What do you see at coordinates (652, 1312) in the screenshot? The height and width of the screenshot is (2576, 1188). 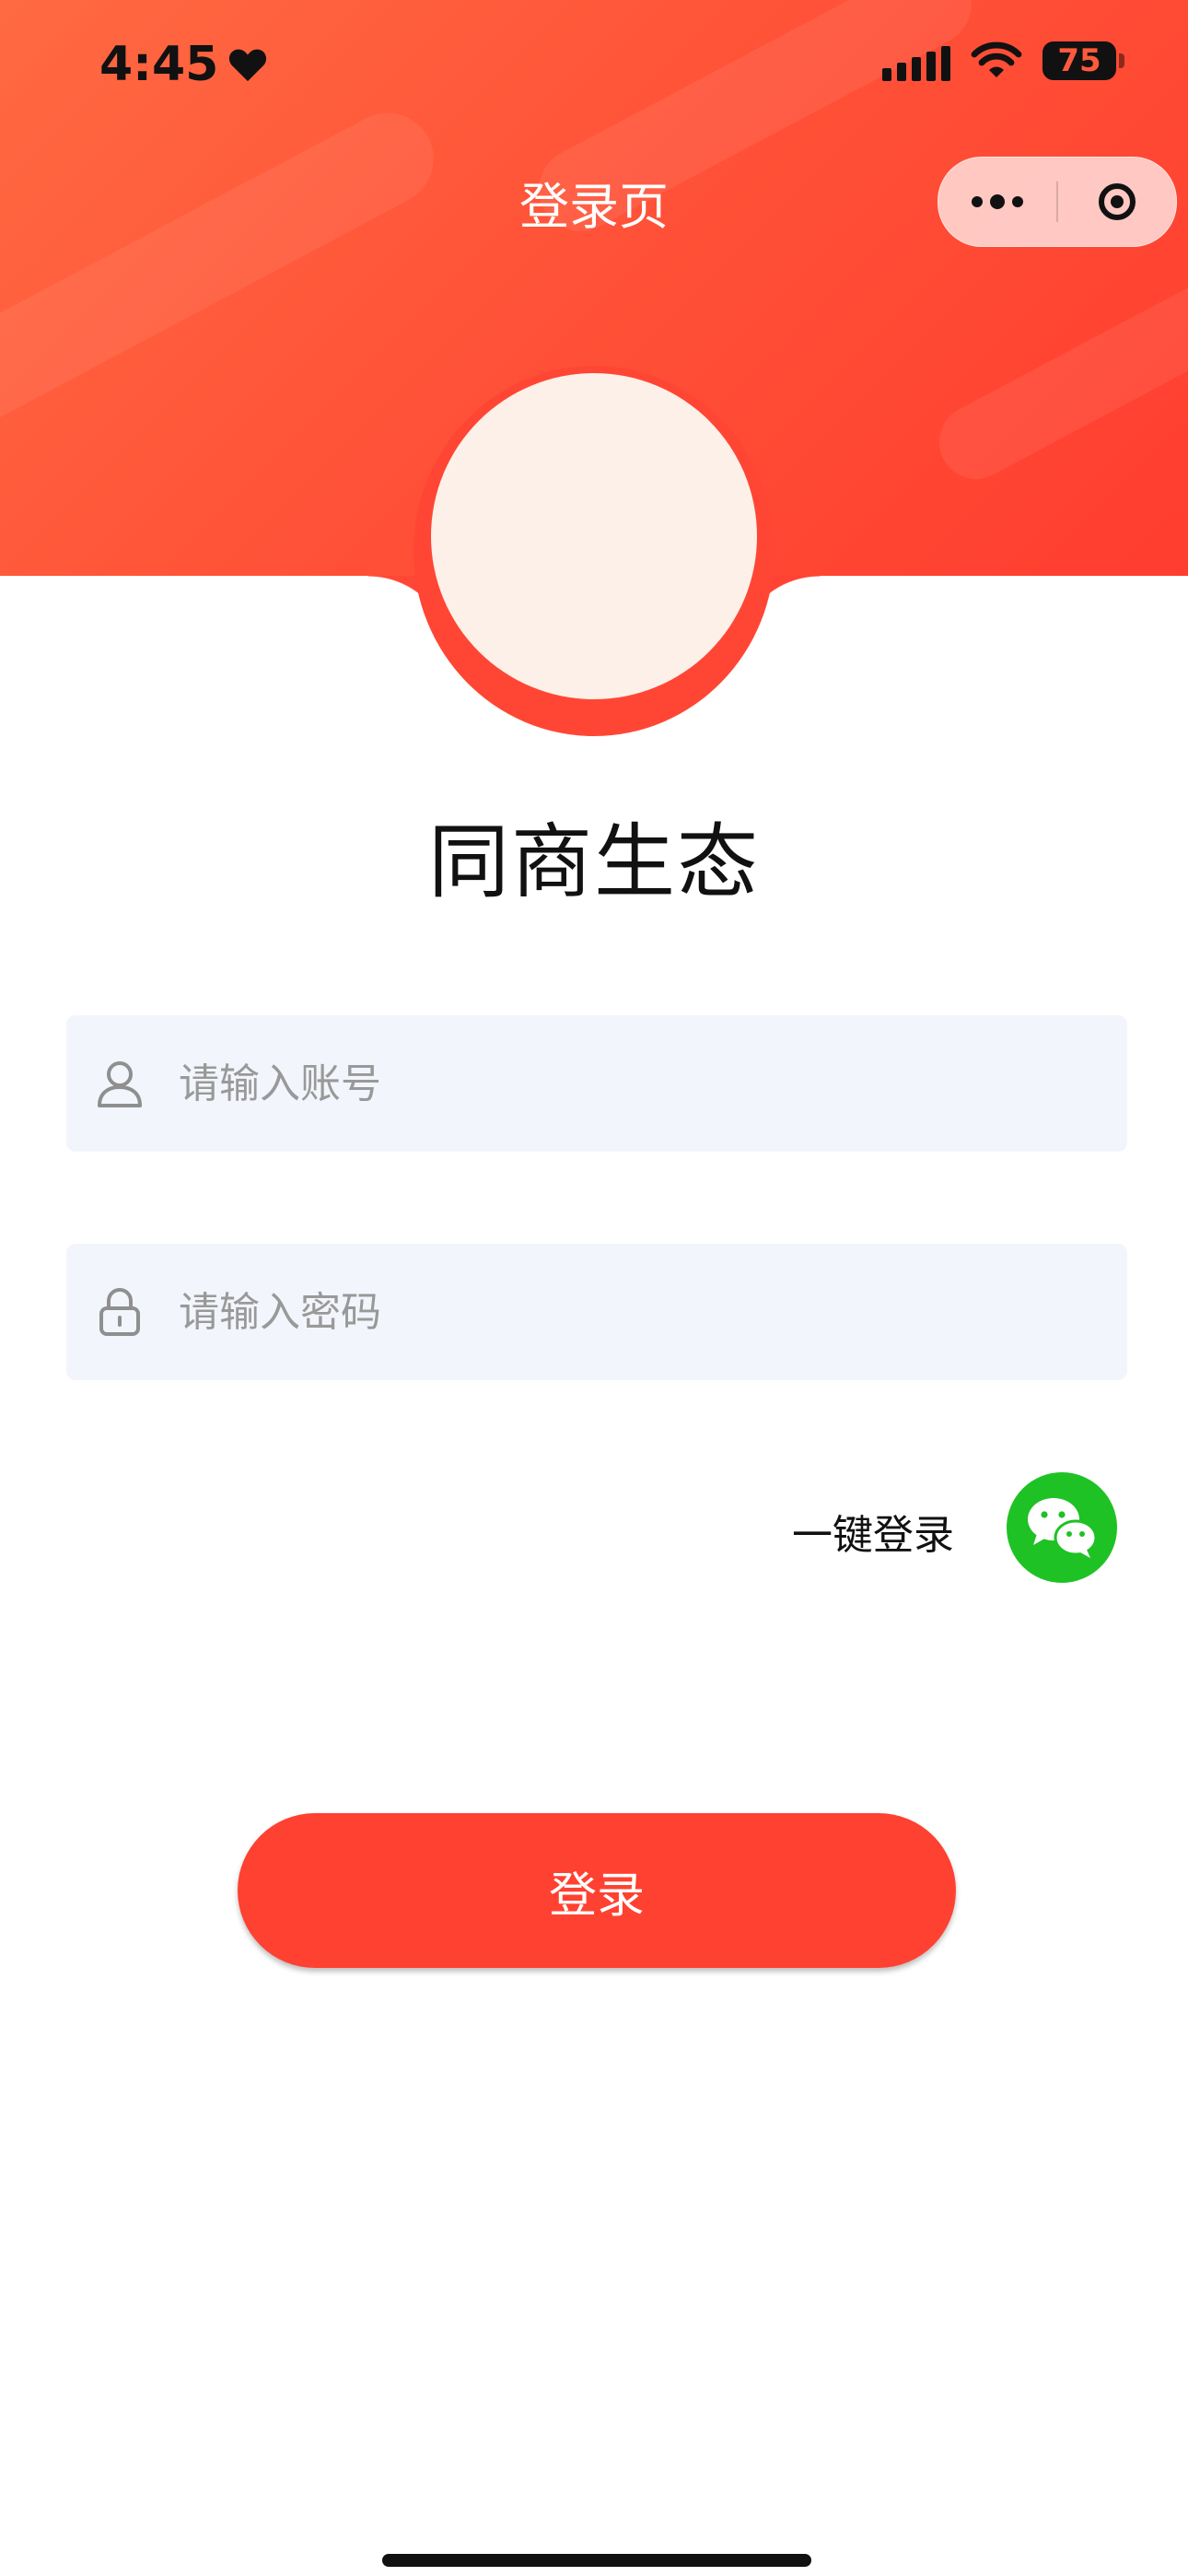 I see `password-input` at bounding box center [652, 1312].